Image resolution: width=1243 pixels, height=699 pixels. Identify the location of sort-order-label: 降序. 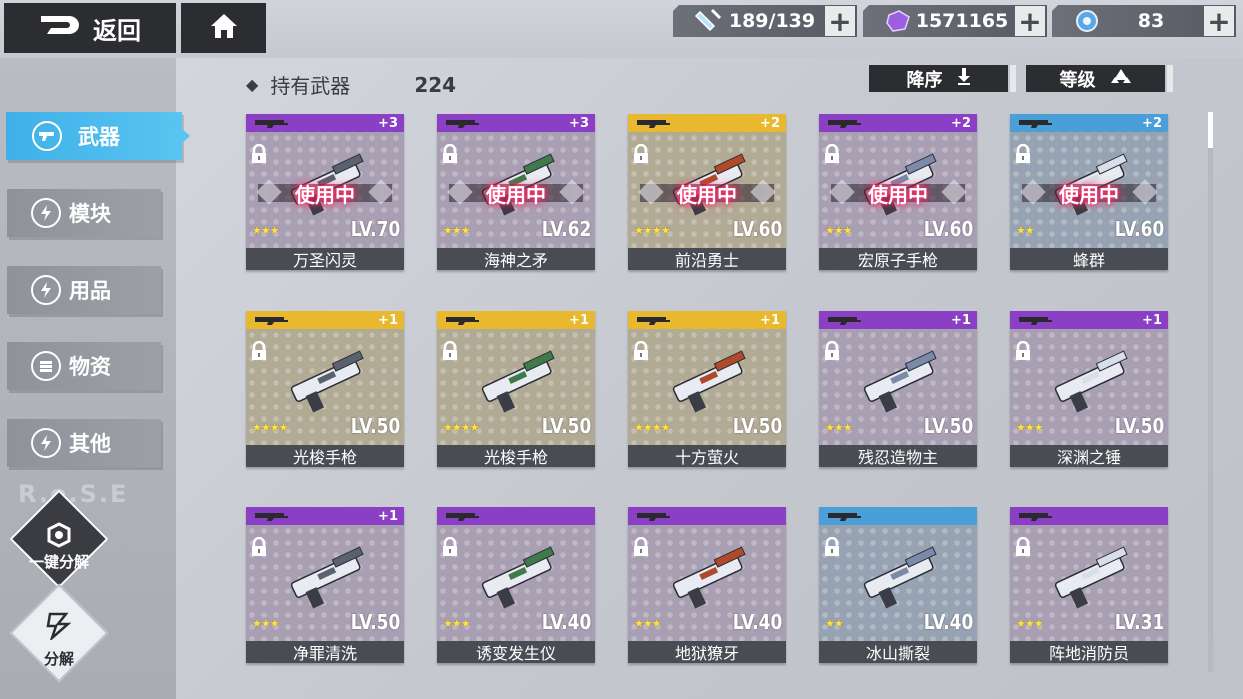
(924, 80).